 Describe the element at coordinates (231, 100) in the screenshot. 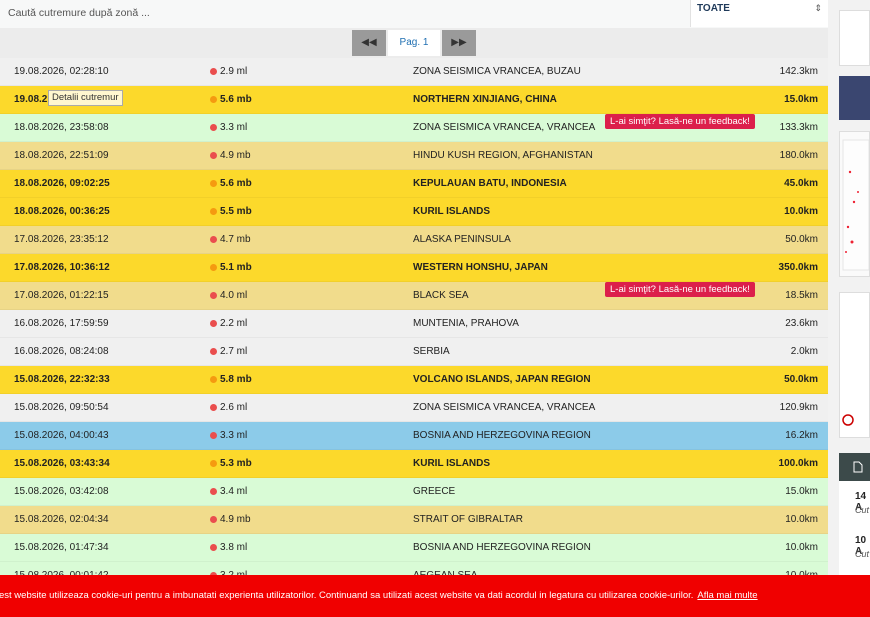

I see `row-magnitude: 5.6 mb` at that location.